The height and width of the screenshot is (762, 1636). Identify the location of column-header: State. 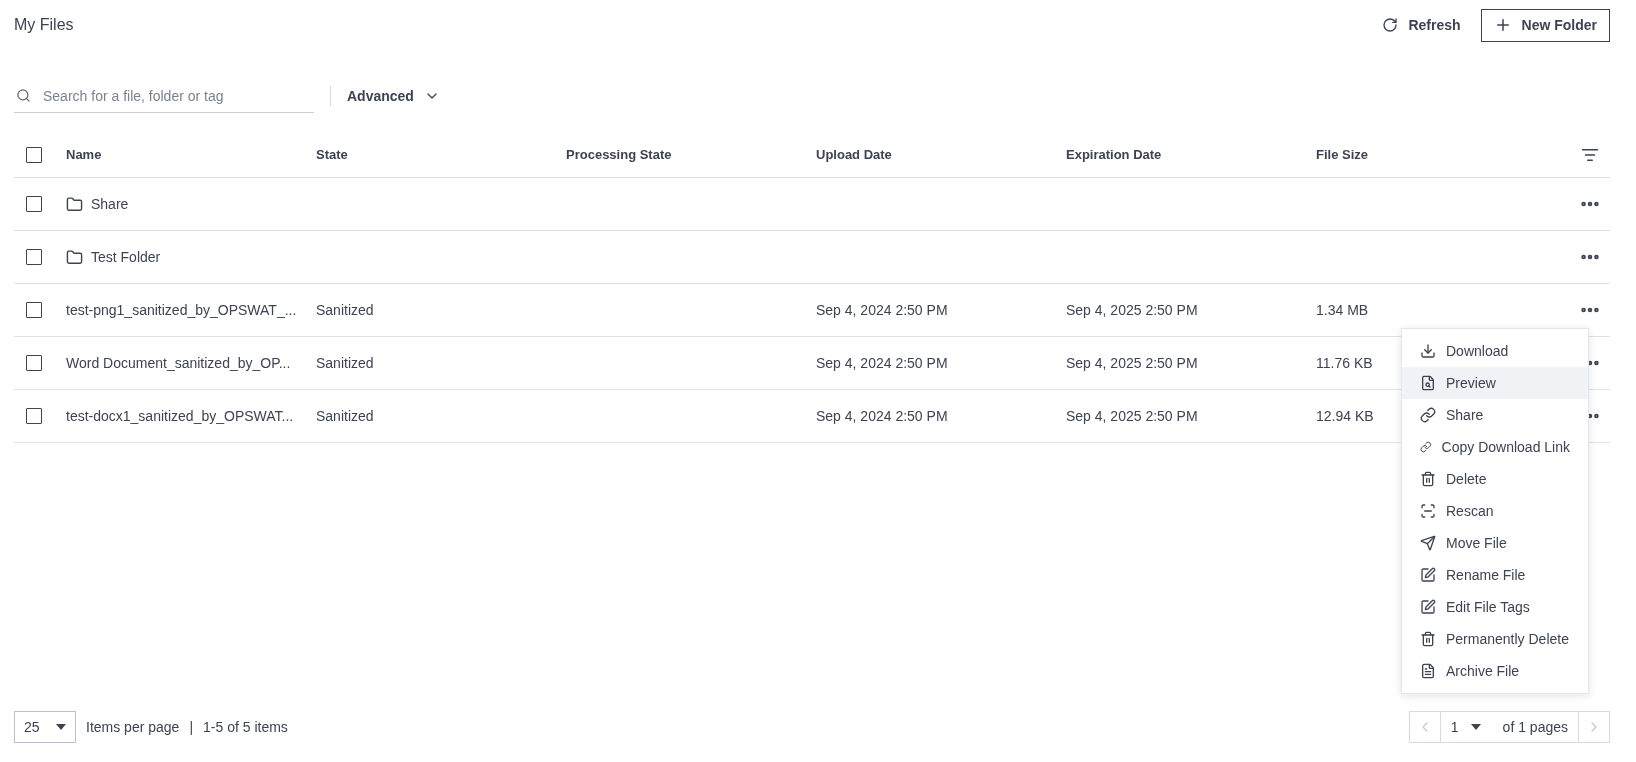
(332, 154).